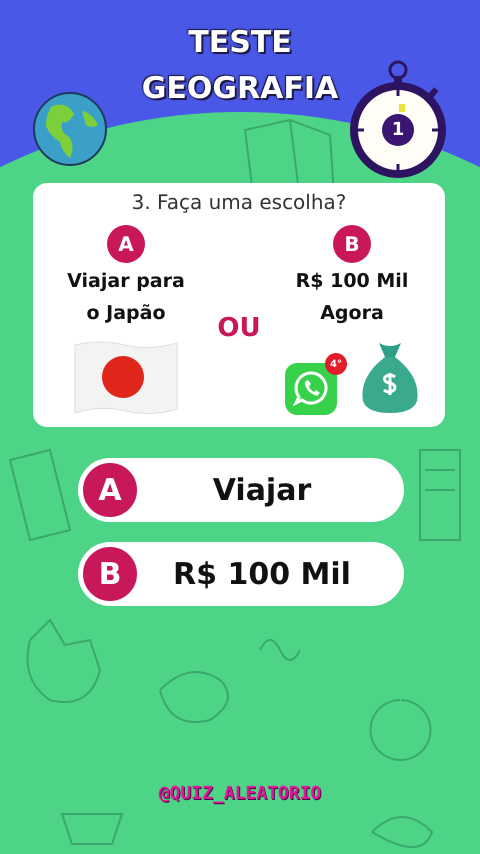 This screenshot has height=854, width=480. I want to click on option-caption: R$ 100 Mil Agora, so click(352, 297).